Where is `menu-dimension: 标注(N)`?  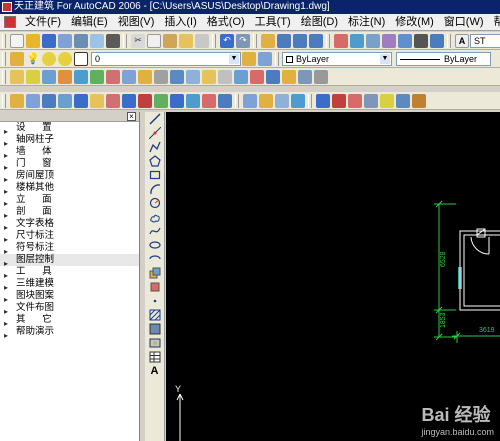 menu-dimension: 标注(N) is located at coordinates (366, 22).